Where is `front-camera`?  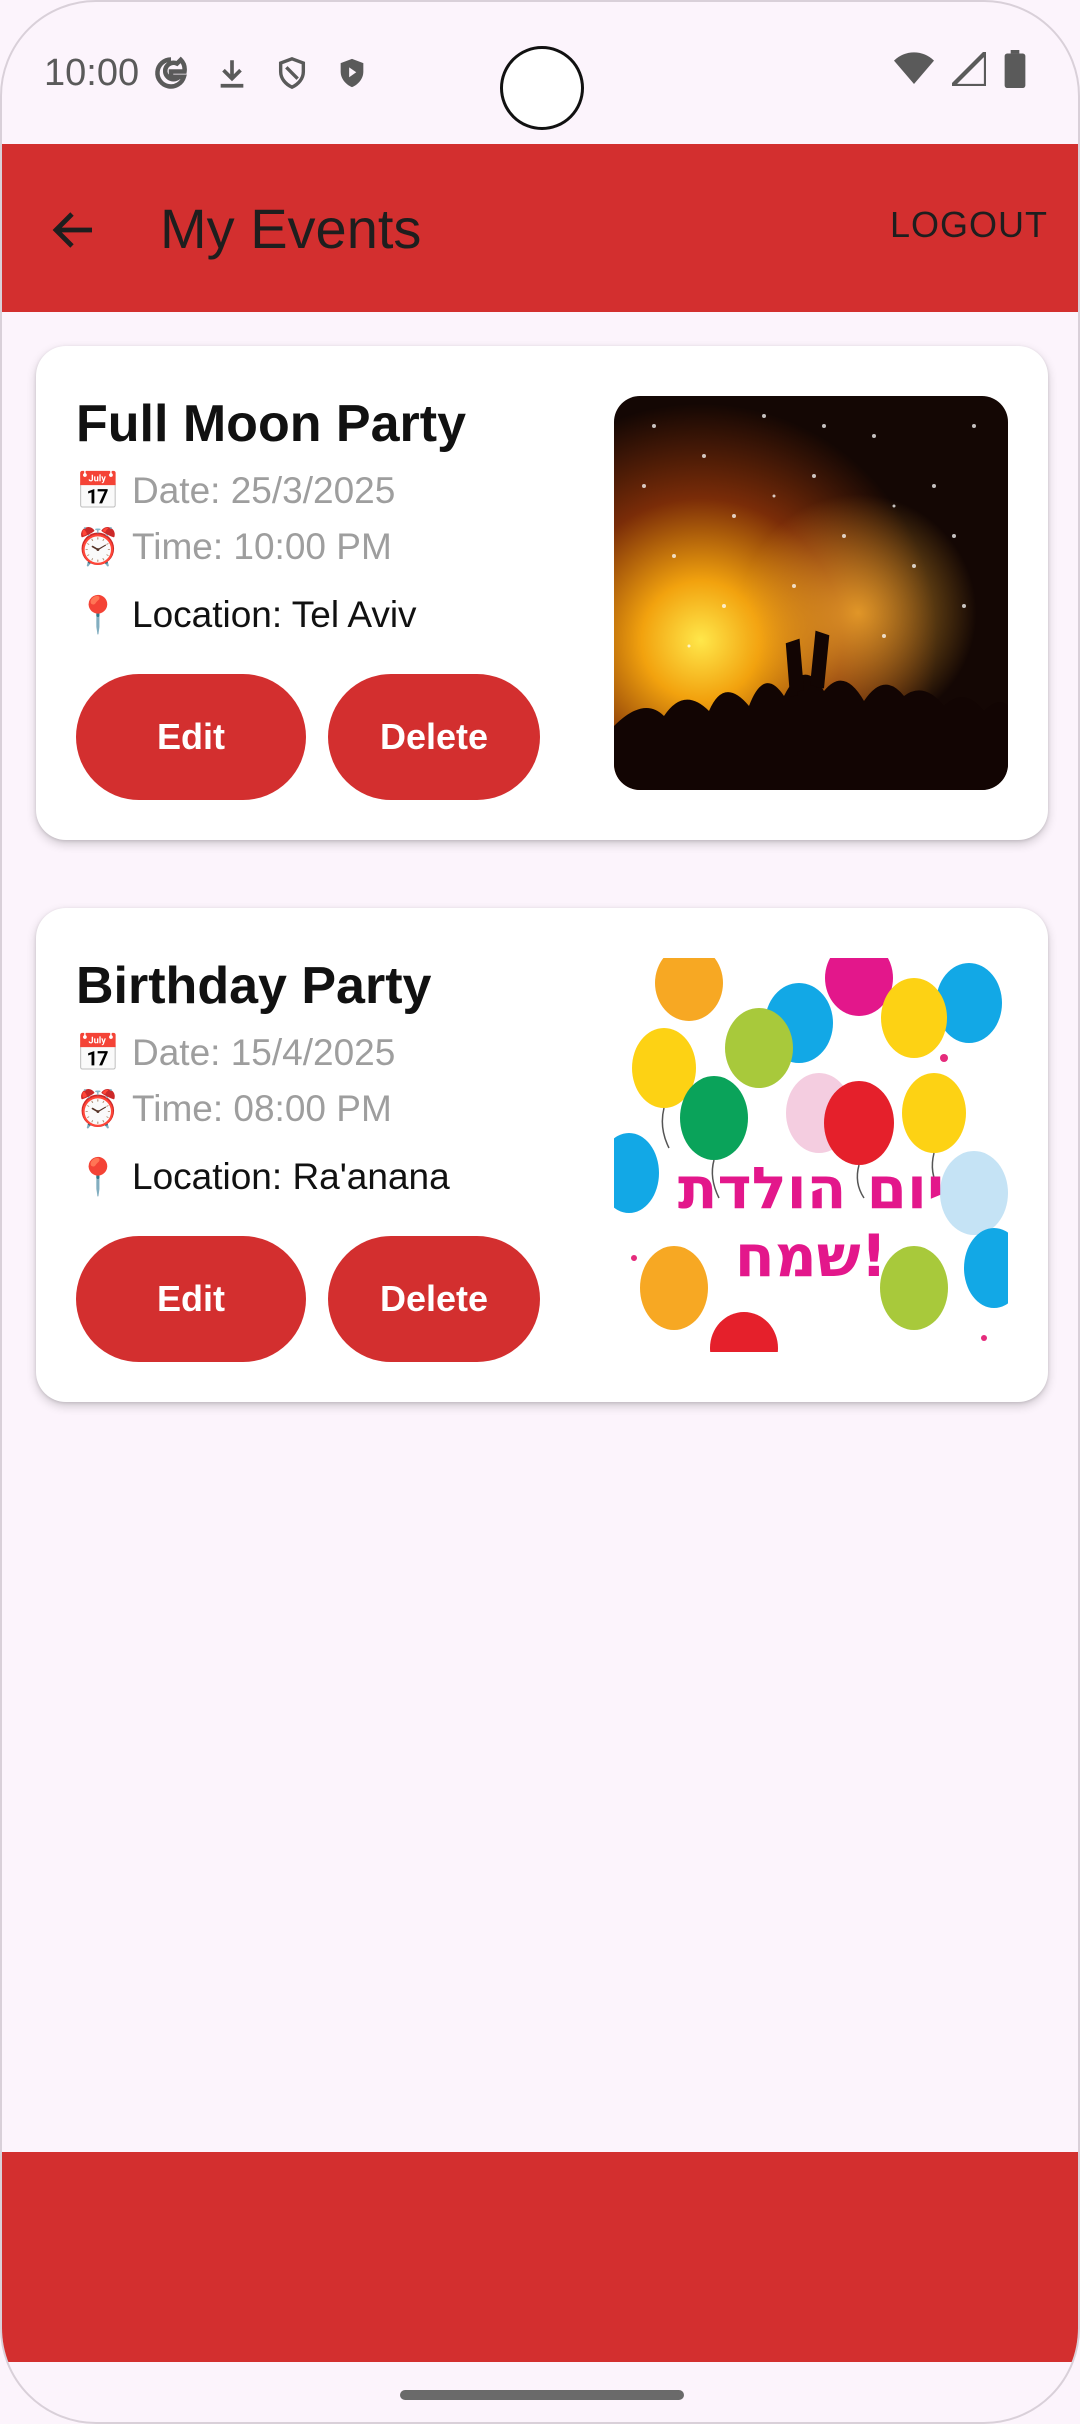
front-camera is located at coordinates (542, 88).